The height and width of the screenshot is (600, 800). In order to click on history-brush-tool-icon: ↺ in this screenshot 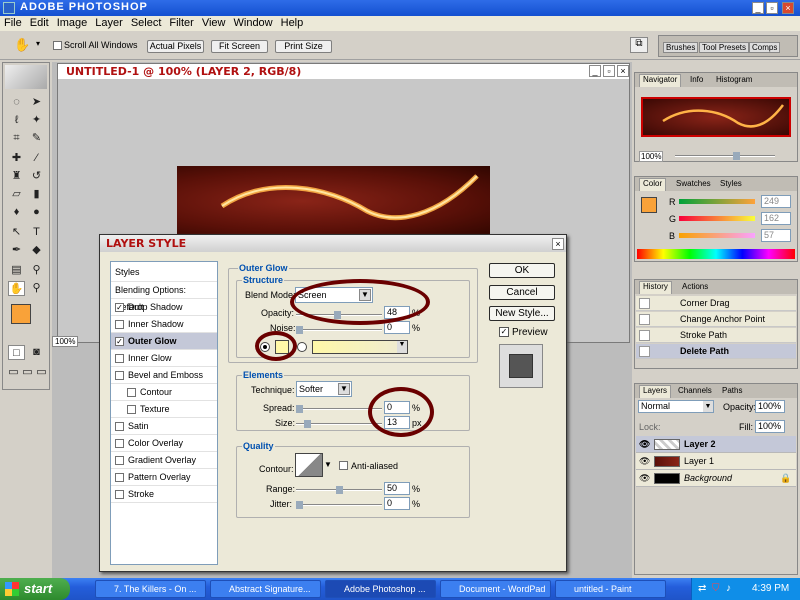, I will do `click(36, 176)`.